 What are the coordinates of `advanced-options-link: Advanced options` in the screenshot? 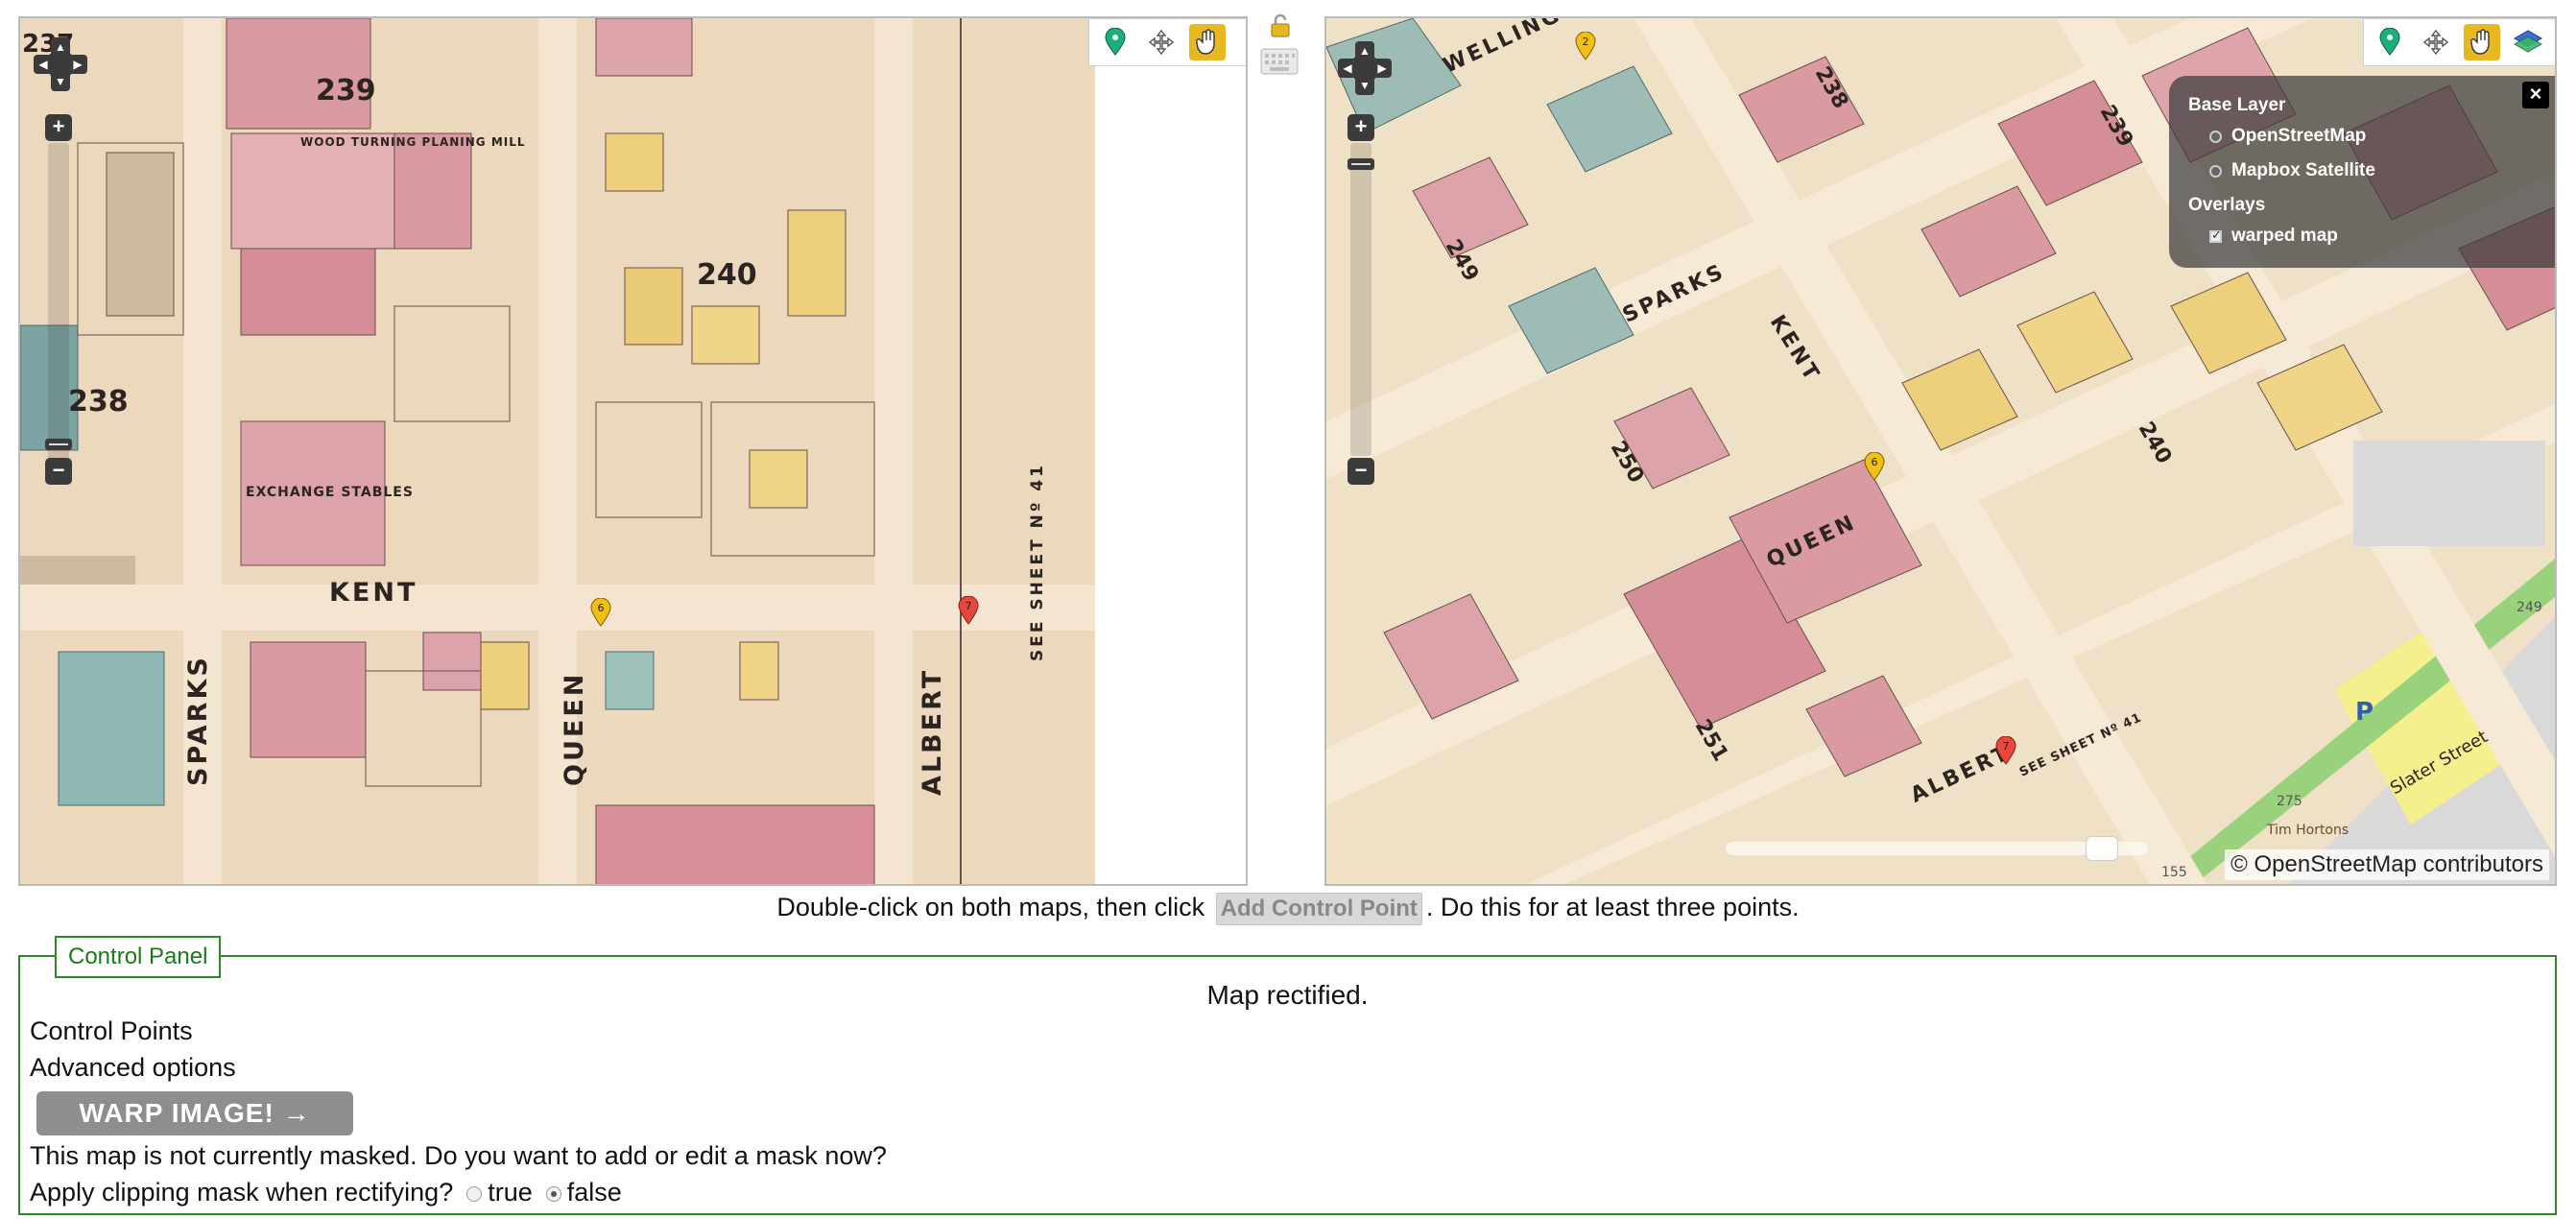 It's located at (133, 1068).